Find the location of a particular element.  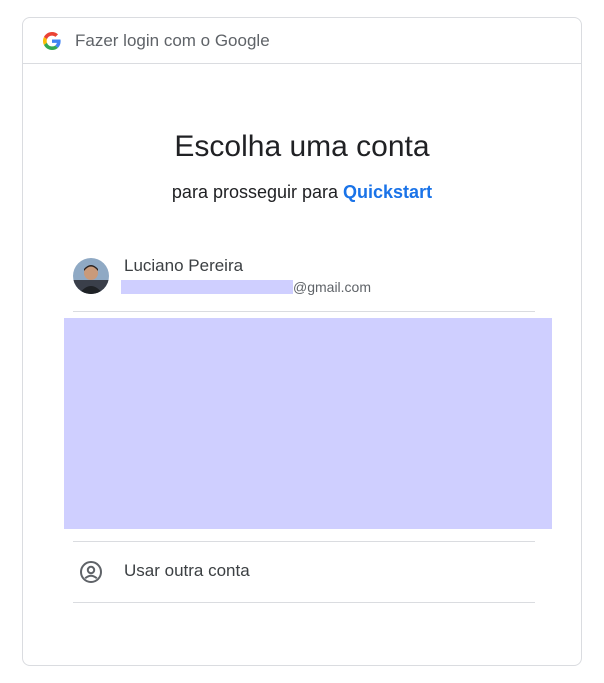

user-avatar-icon is located at coordinates (91, 276).